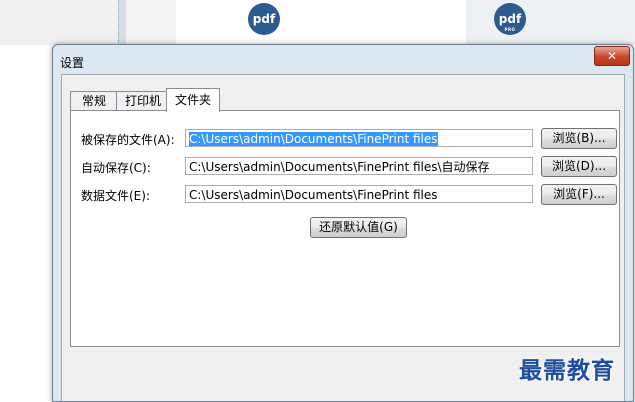  Describe the element at coordinates (143, 101) in the screenshot. I see `tab-printer: 打印机` at that location.